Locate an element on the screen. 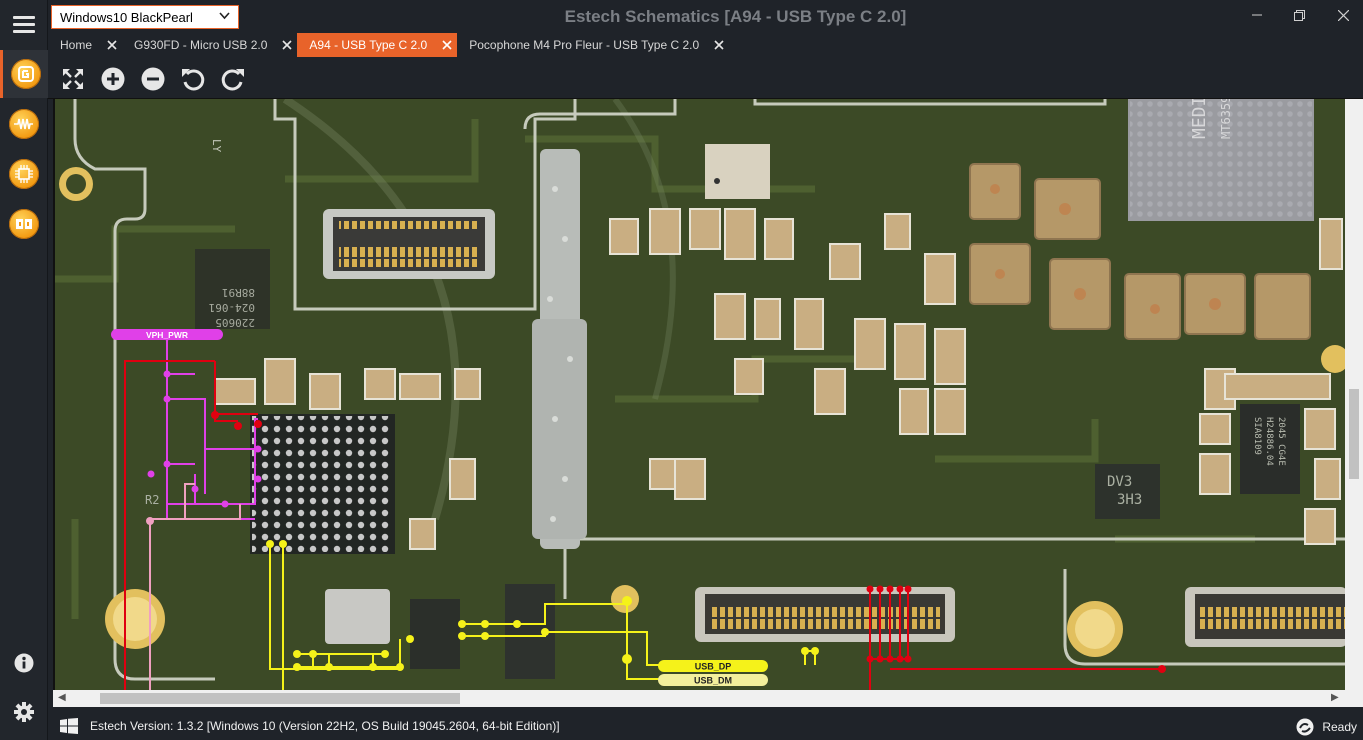 This screenshot has height=740, width=1363. viewer-toolbar is located at coordinates (705, 78).